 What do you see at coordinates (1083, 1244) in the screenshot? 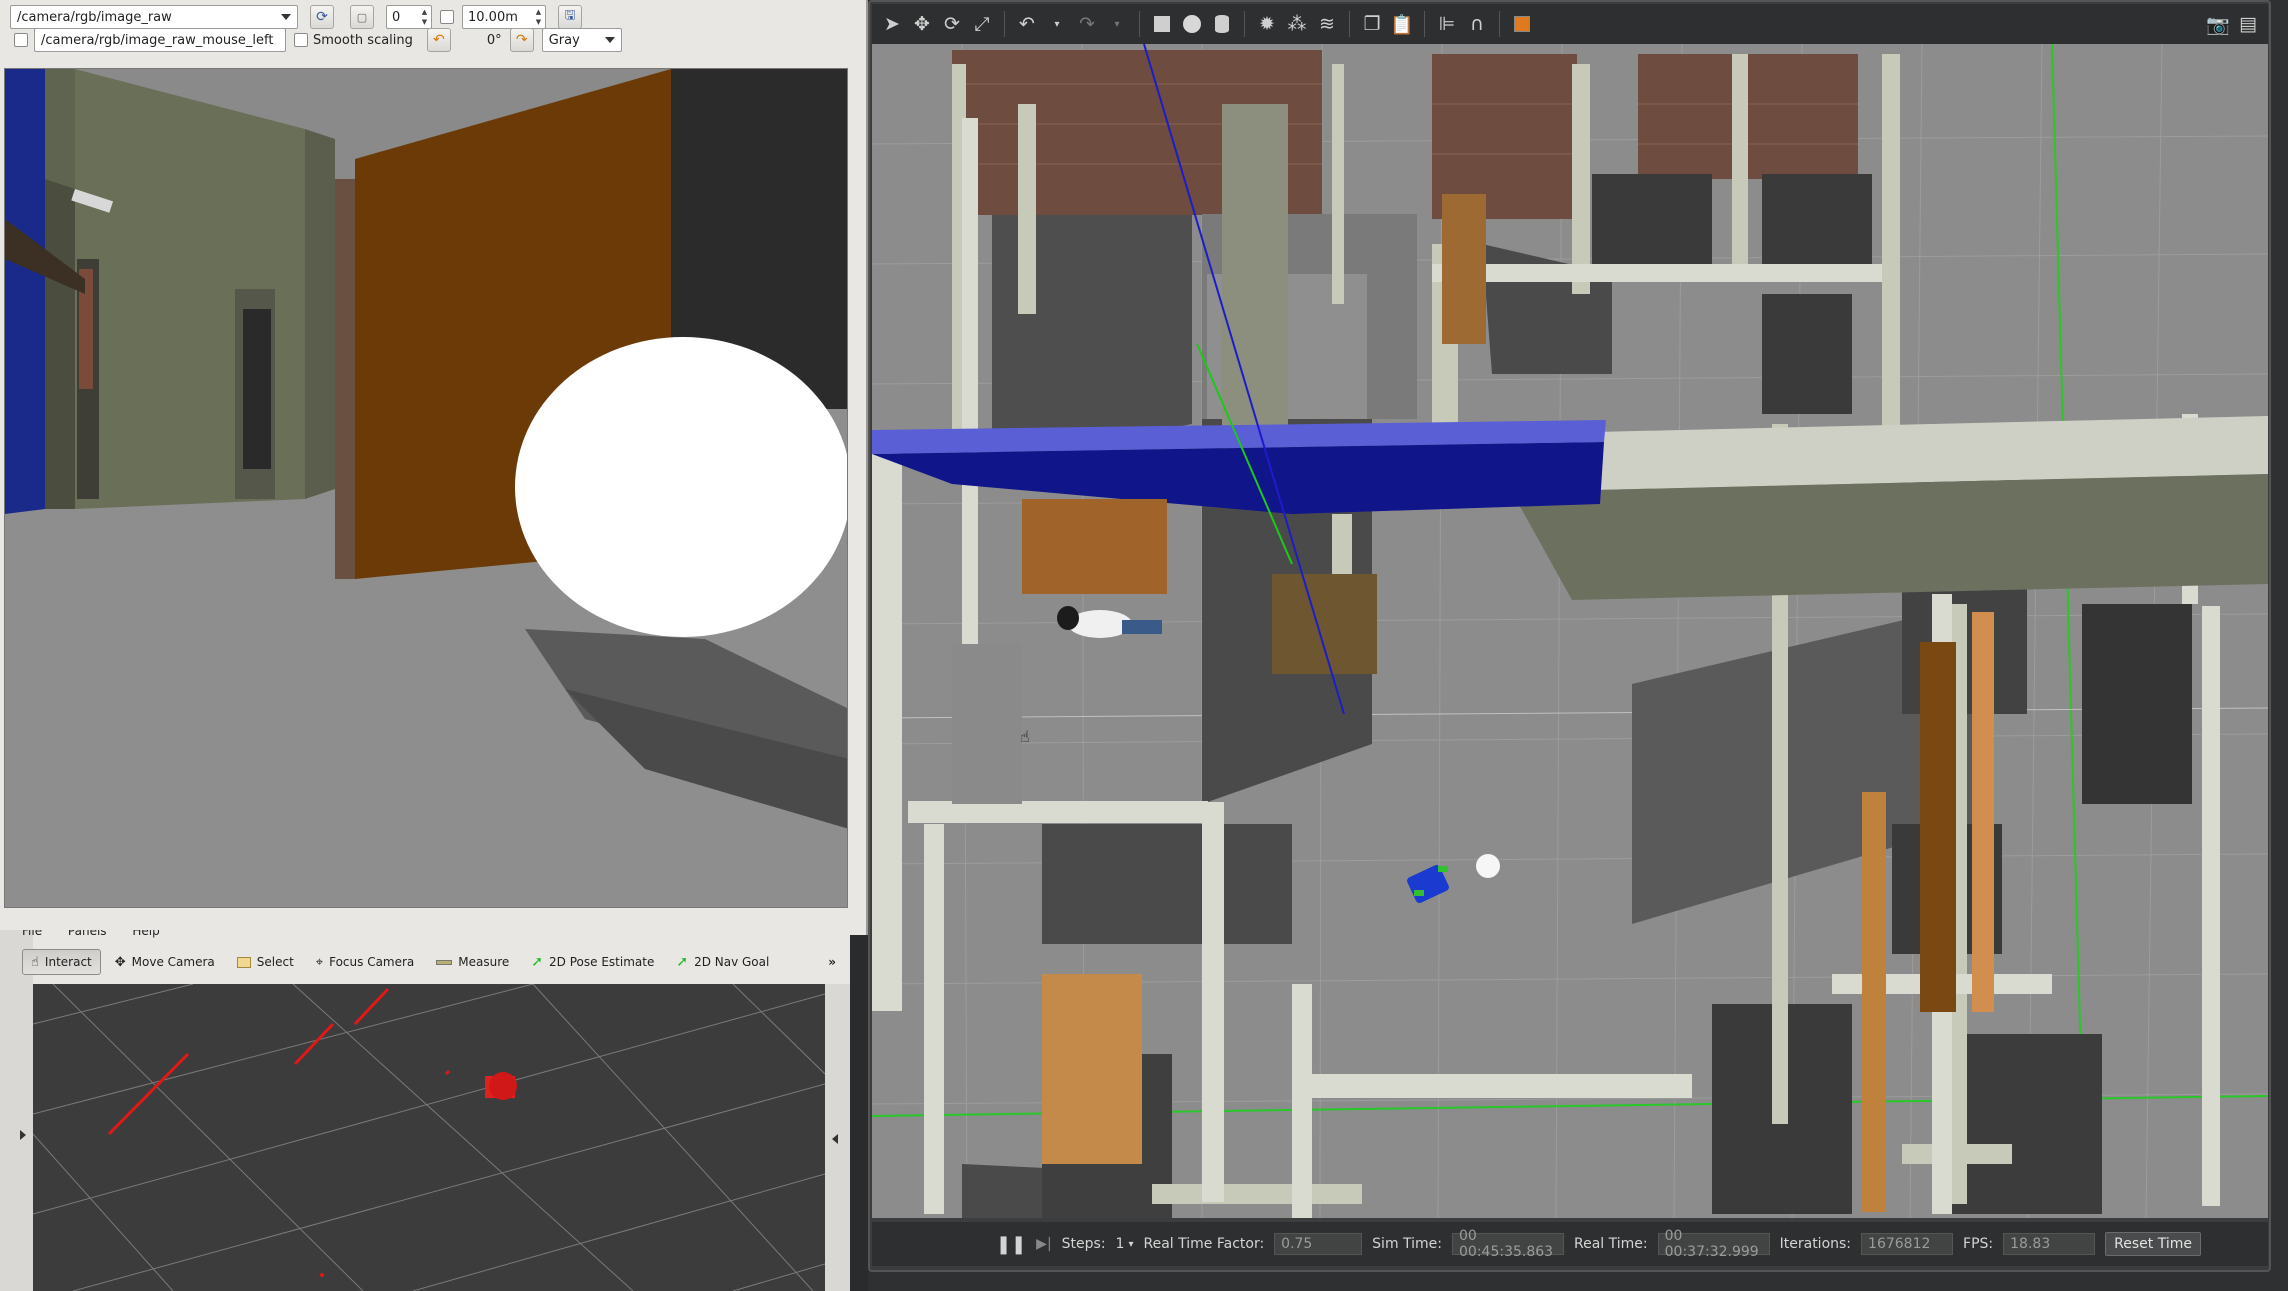
I see `steps-label: Steps:` at bounding box center [1083, 1244].